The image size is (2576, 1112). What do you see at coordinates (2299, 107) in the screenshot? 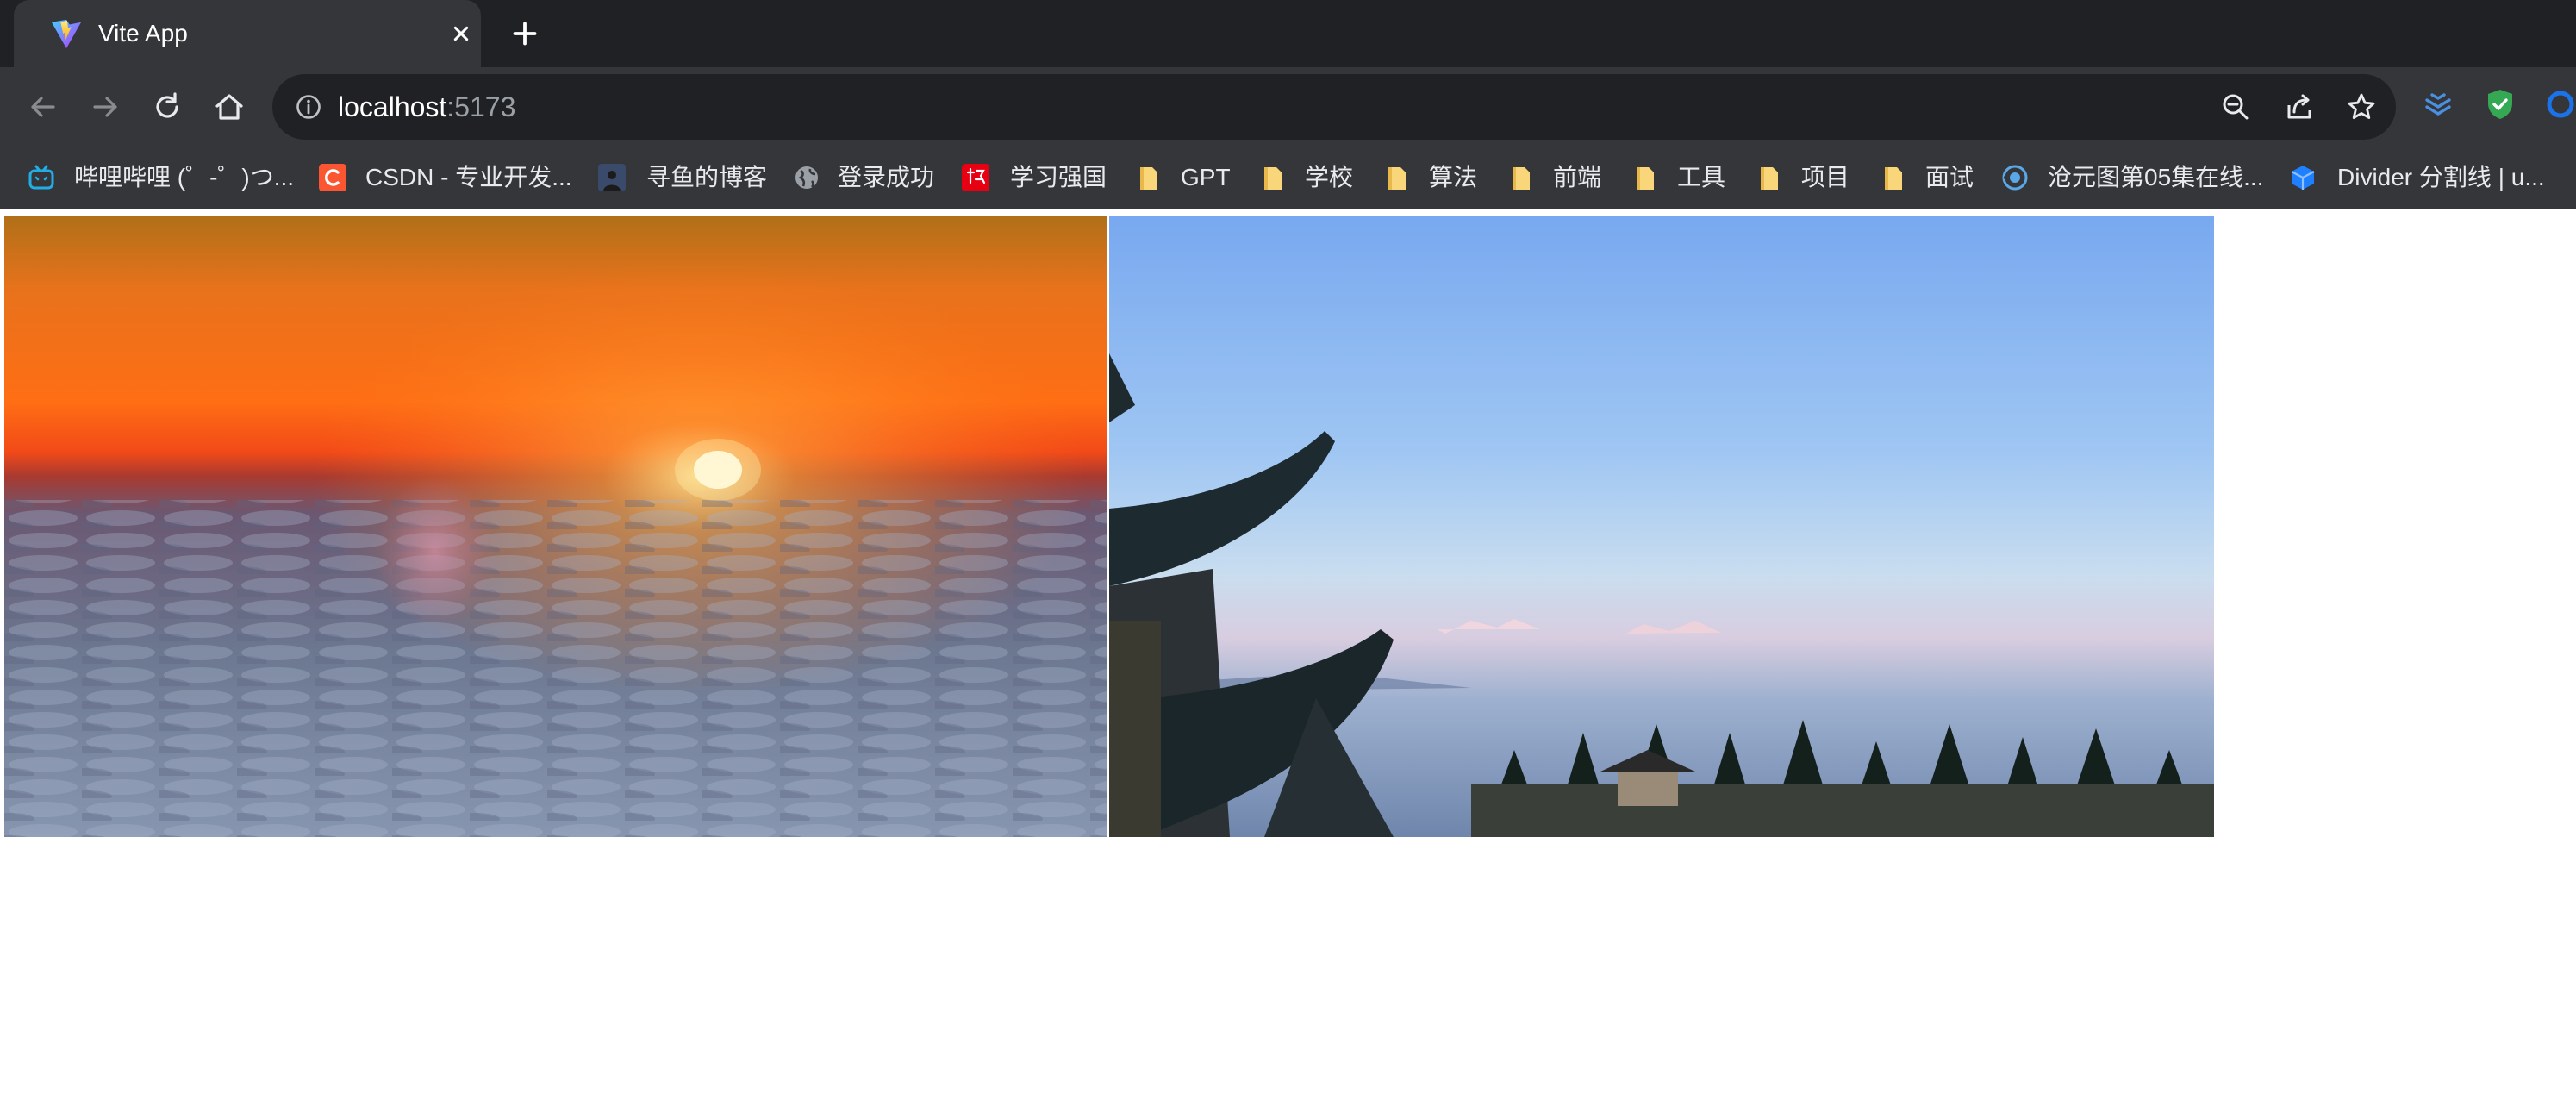
I see `share-icon` at bounding box center [2299, 107].